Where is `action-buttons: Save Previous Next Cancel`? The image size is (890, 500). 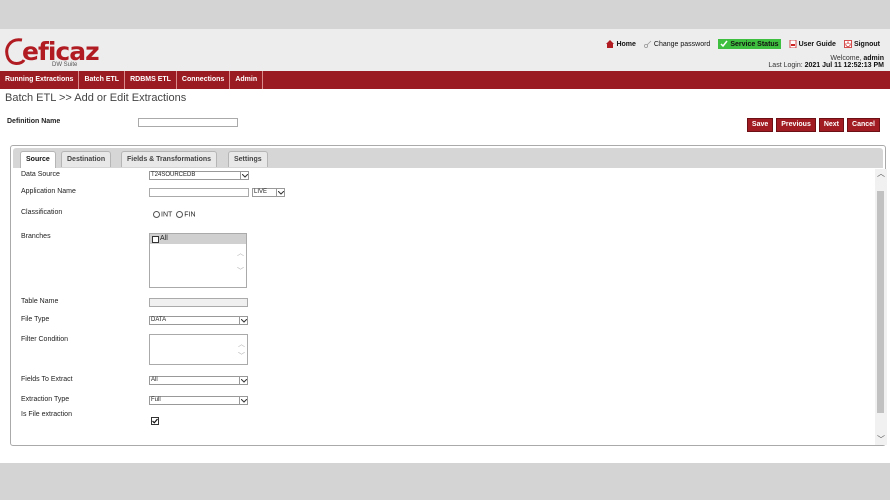 action-buttons: Save Previous Next Cancel is located at coordinates (813, 125).